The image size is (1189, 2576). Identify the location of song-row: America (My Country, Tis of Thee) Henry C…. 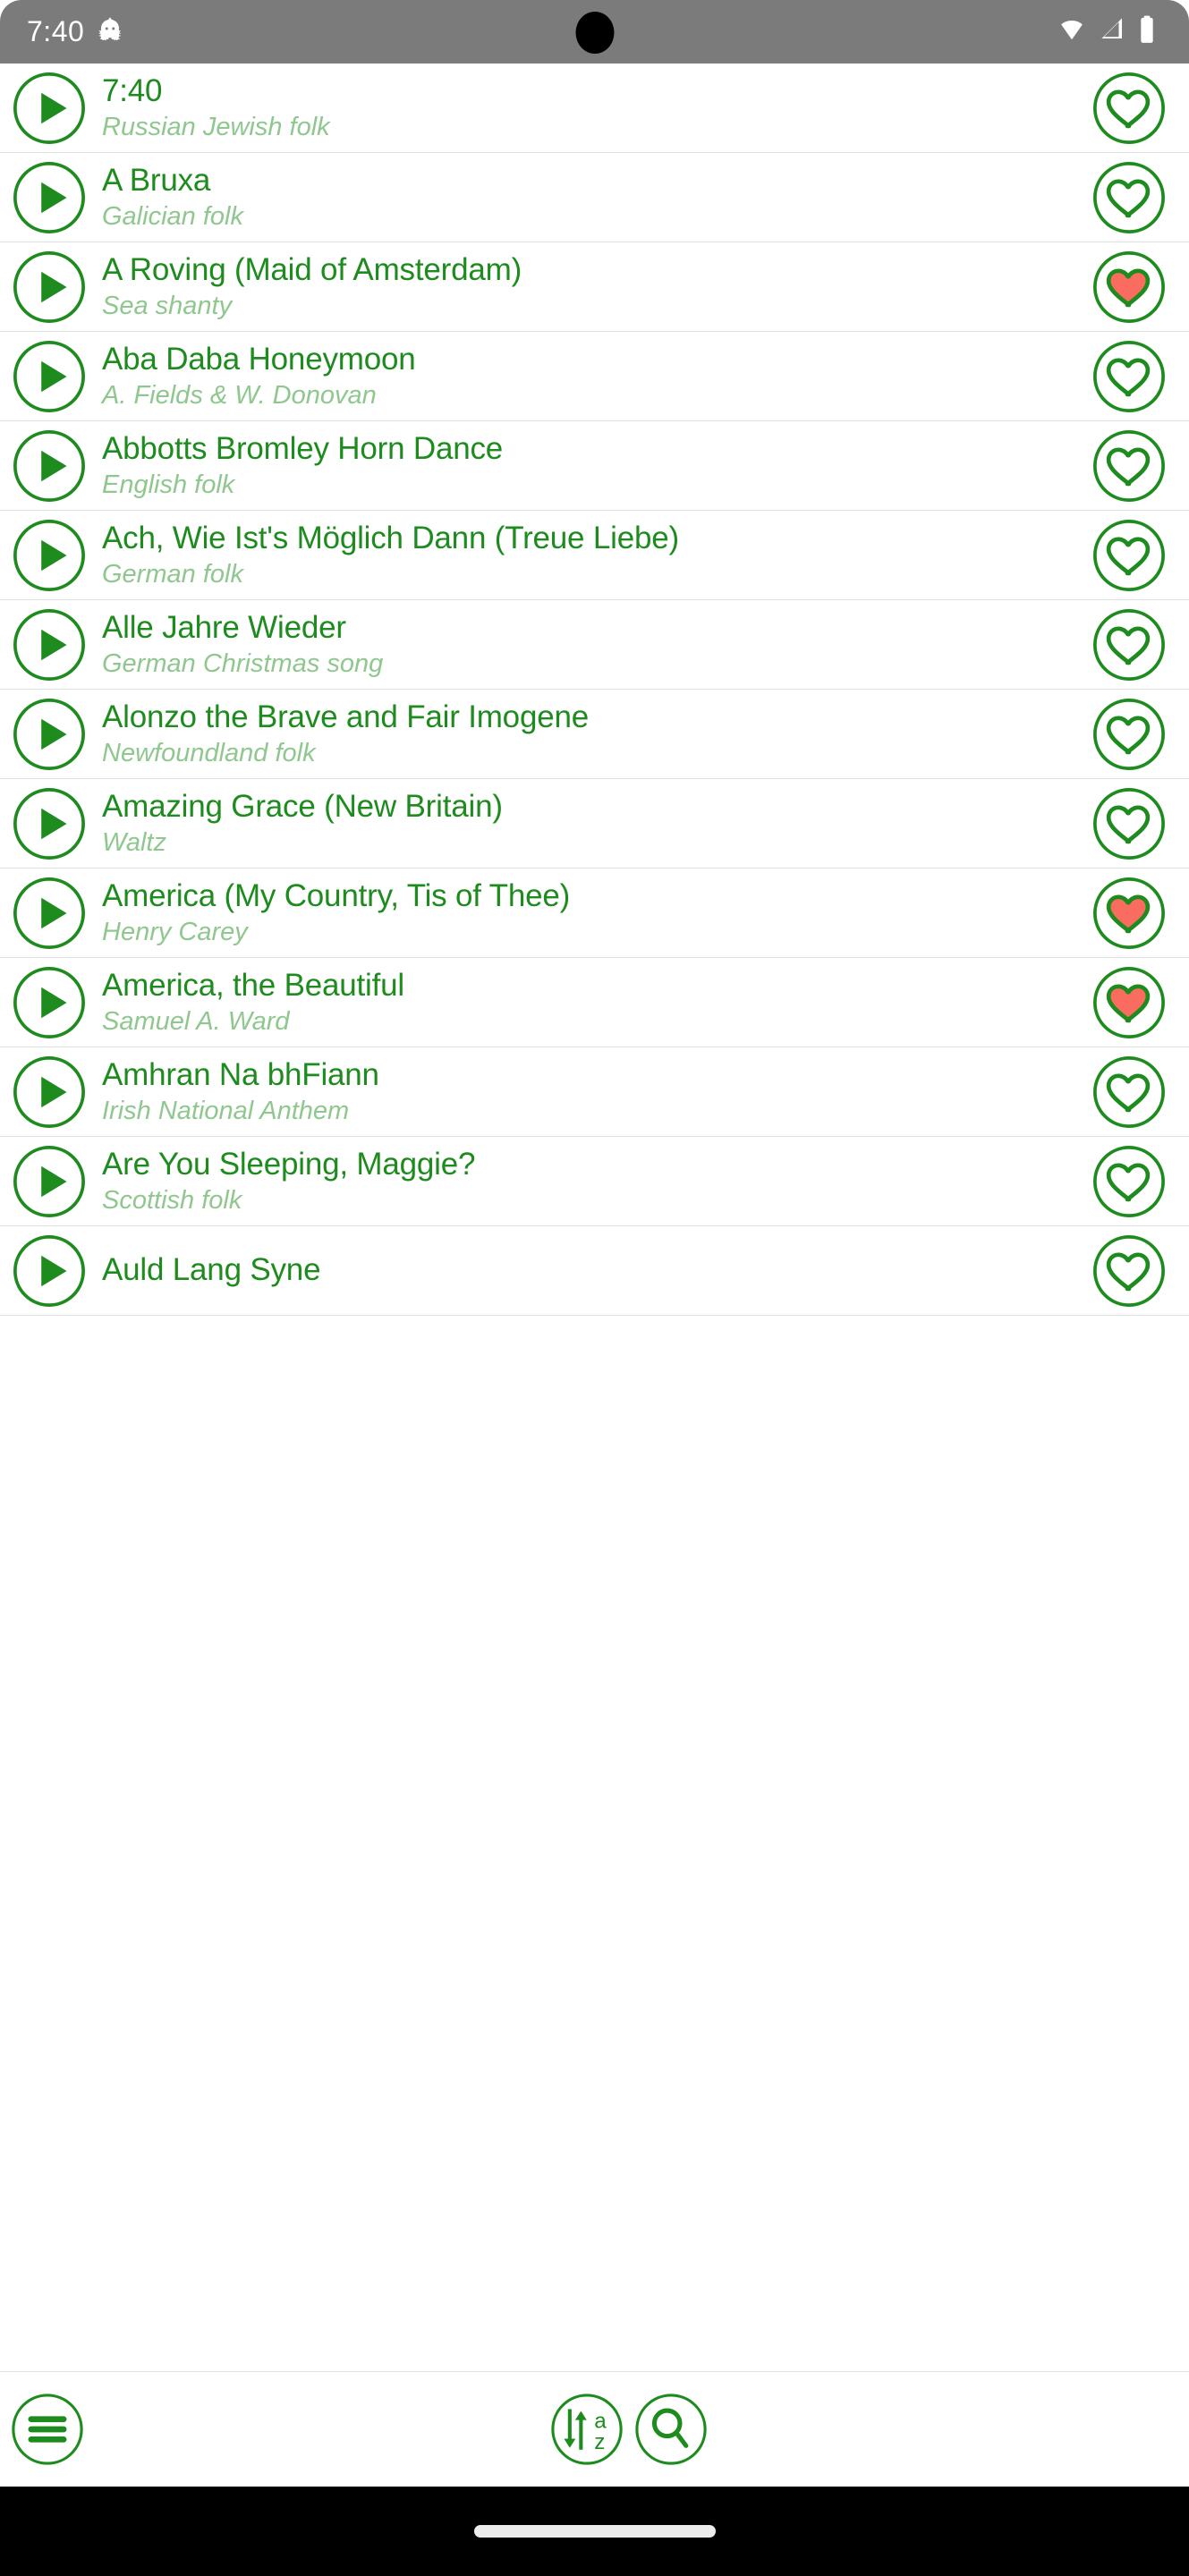
(594, 913).